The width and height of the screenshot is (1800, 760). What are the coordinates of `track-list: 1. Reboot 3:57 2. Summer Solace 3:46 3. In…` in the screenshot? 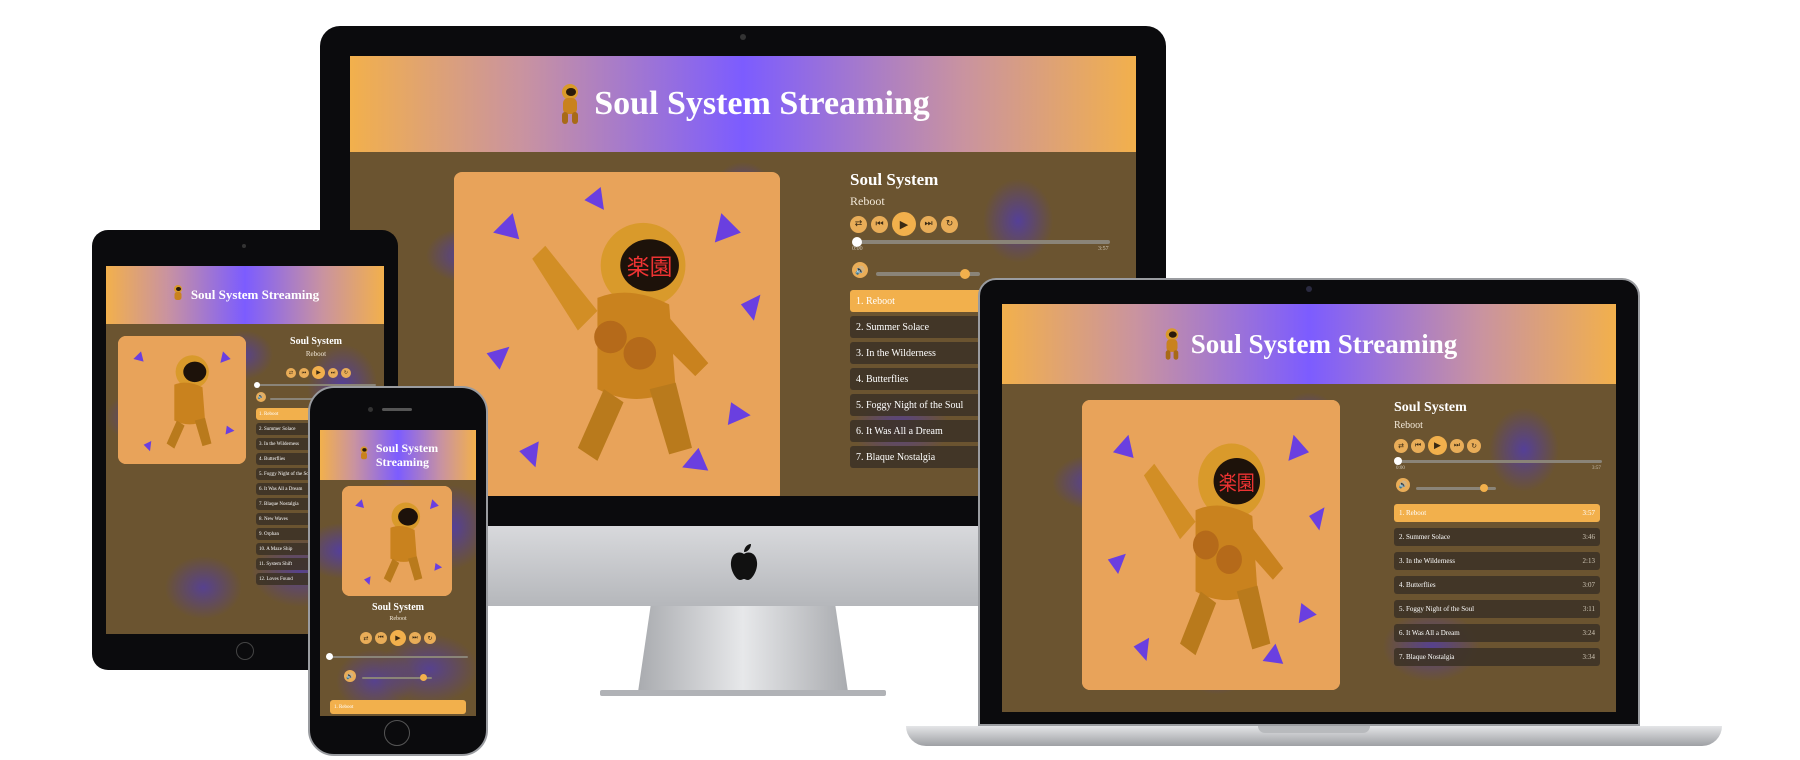 It's located at (1497, 585).